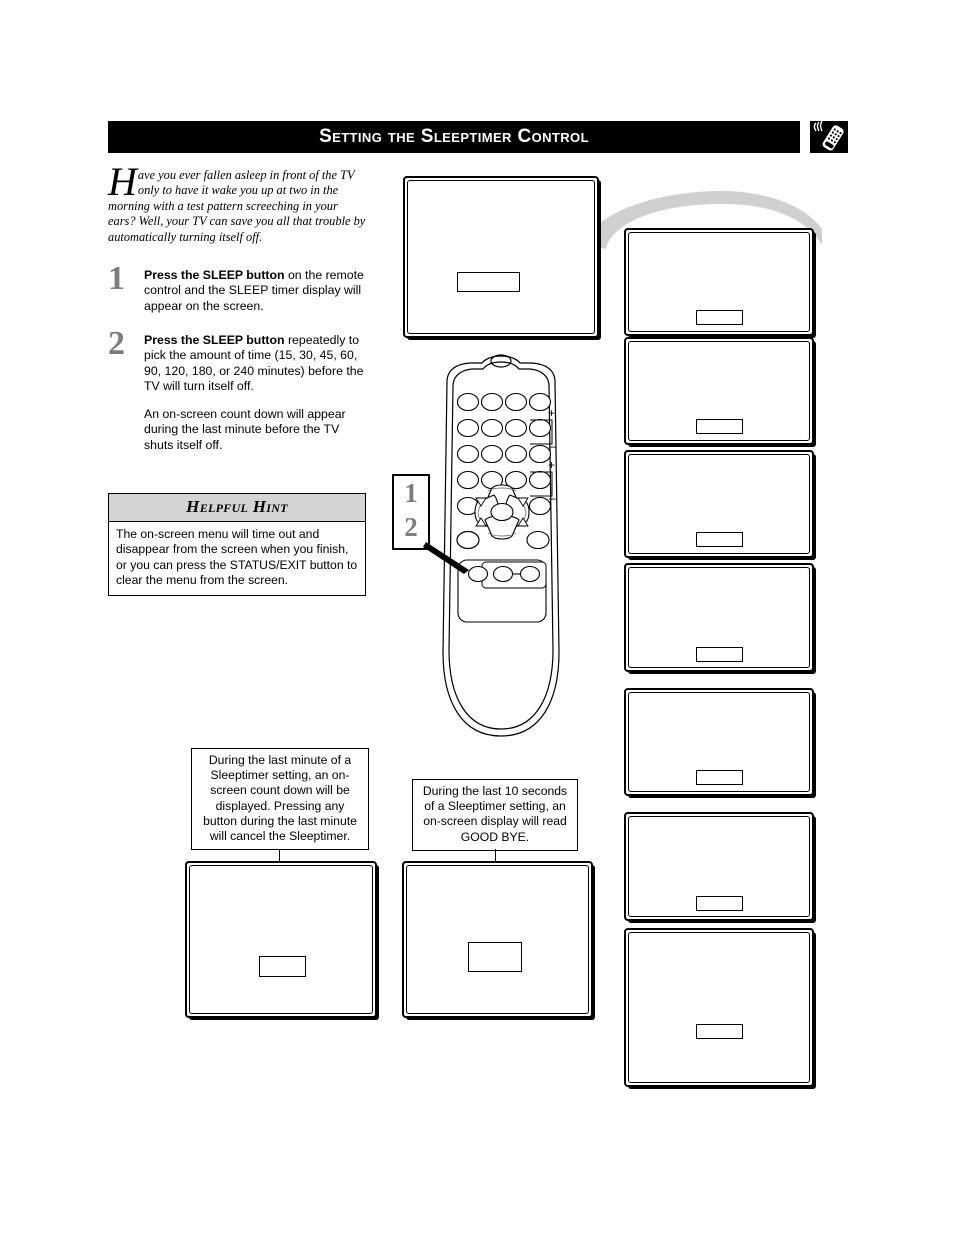 The height and width of the screenshot is (1235, 954). I want to click on tv-screen-bottom-right, so click(497, 939).